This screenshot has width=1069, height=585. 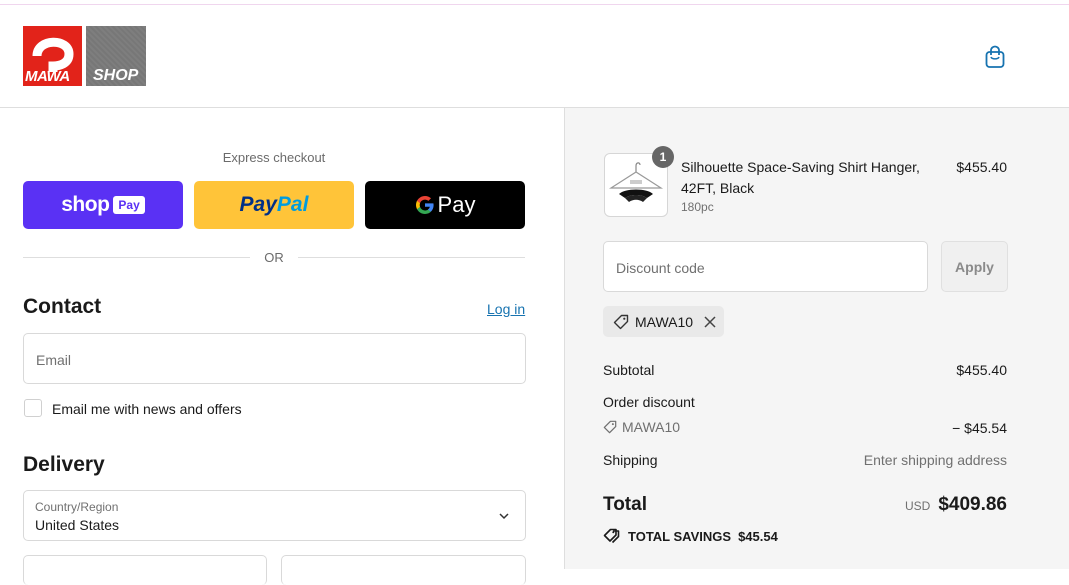 What do you see at coordinates (630, 460) in the screenshot?
I see `shipping-label: Shipping` at bounding box center [630, 460].